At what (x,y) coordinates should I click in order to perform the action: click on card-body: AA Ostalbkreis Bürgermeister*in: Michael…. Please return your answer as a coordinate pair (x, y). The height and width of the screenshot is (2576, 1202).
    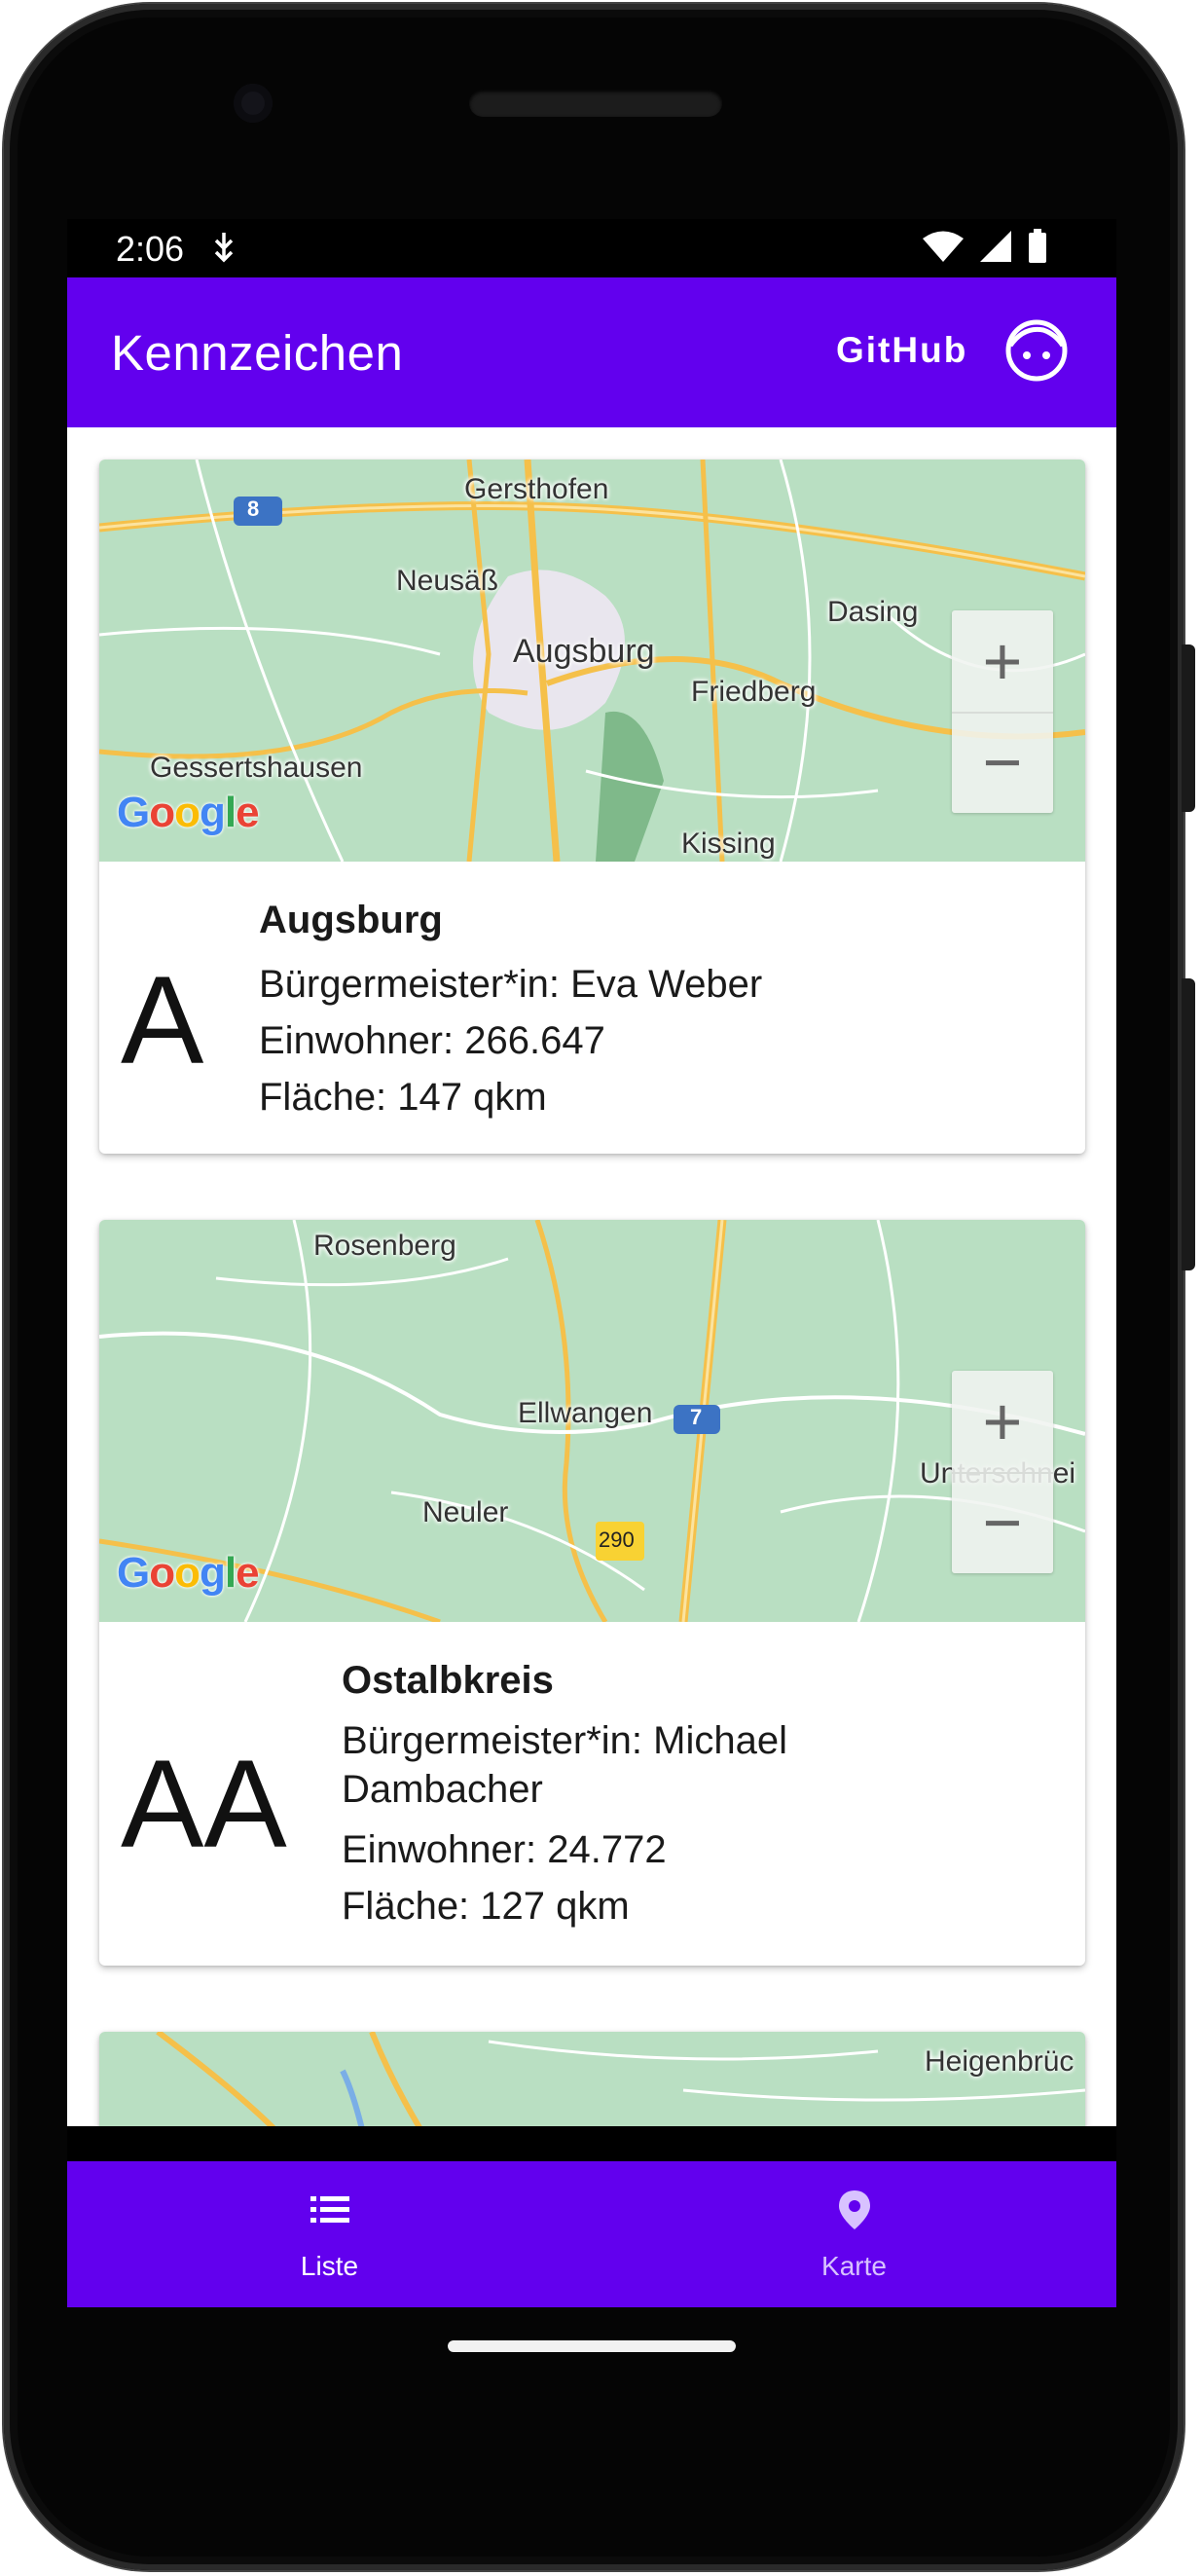
    Looking at the image, I should click on (592, 1794).